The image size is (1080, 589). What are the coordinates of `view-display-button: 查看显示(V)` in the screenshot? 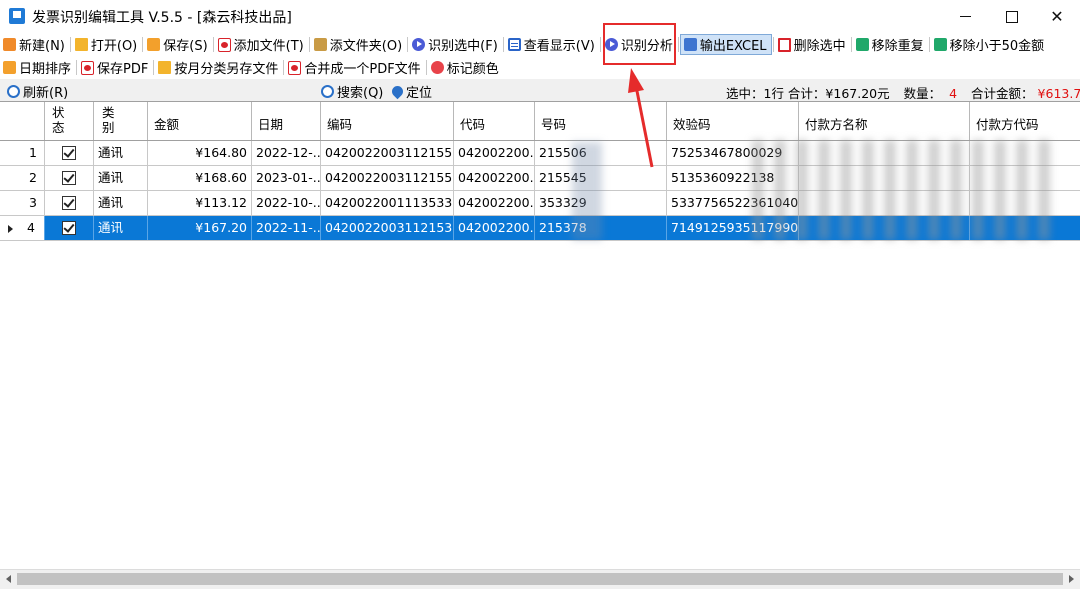 It's located at (552, 44).